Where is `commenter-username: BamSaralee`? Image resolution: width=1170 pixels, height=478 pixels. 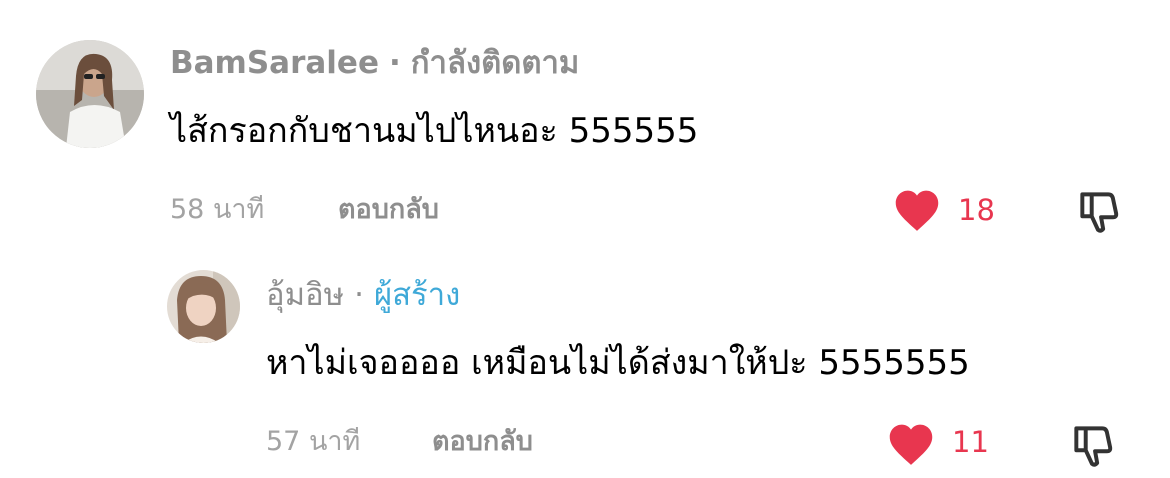
commenter-username: BamSaralee is located at coordinates (274, 63).